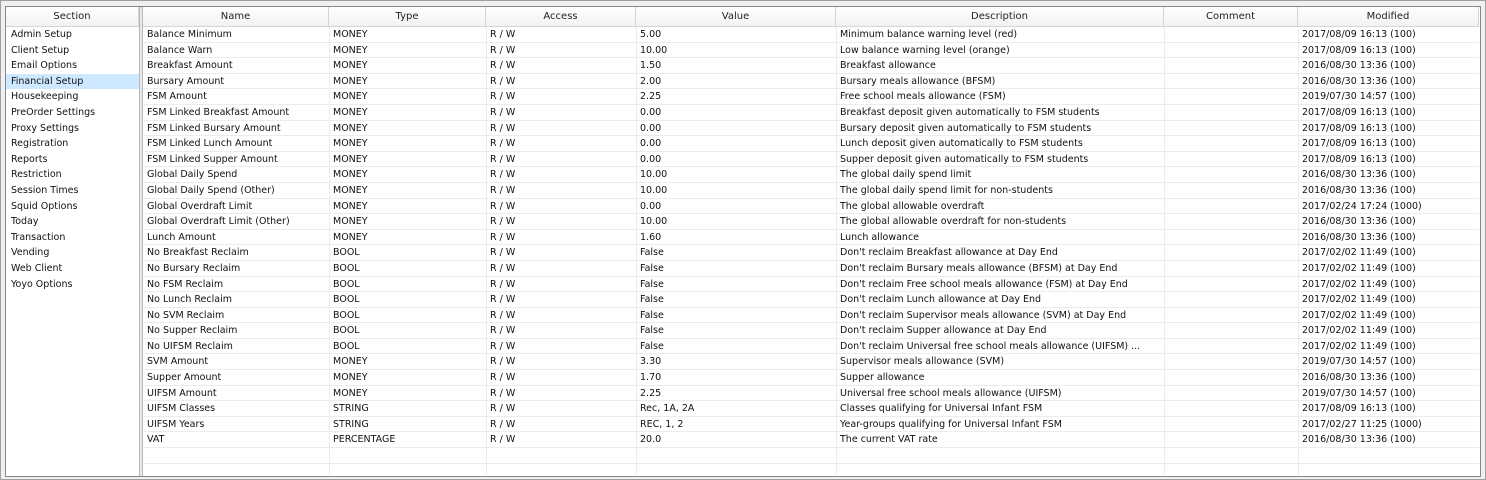  I want to click on section-item: Yoyo Options, so click(72, 285).